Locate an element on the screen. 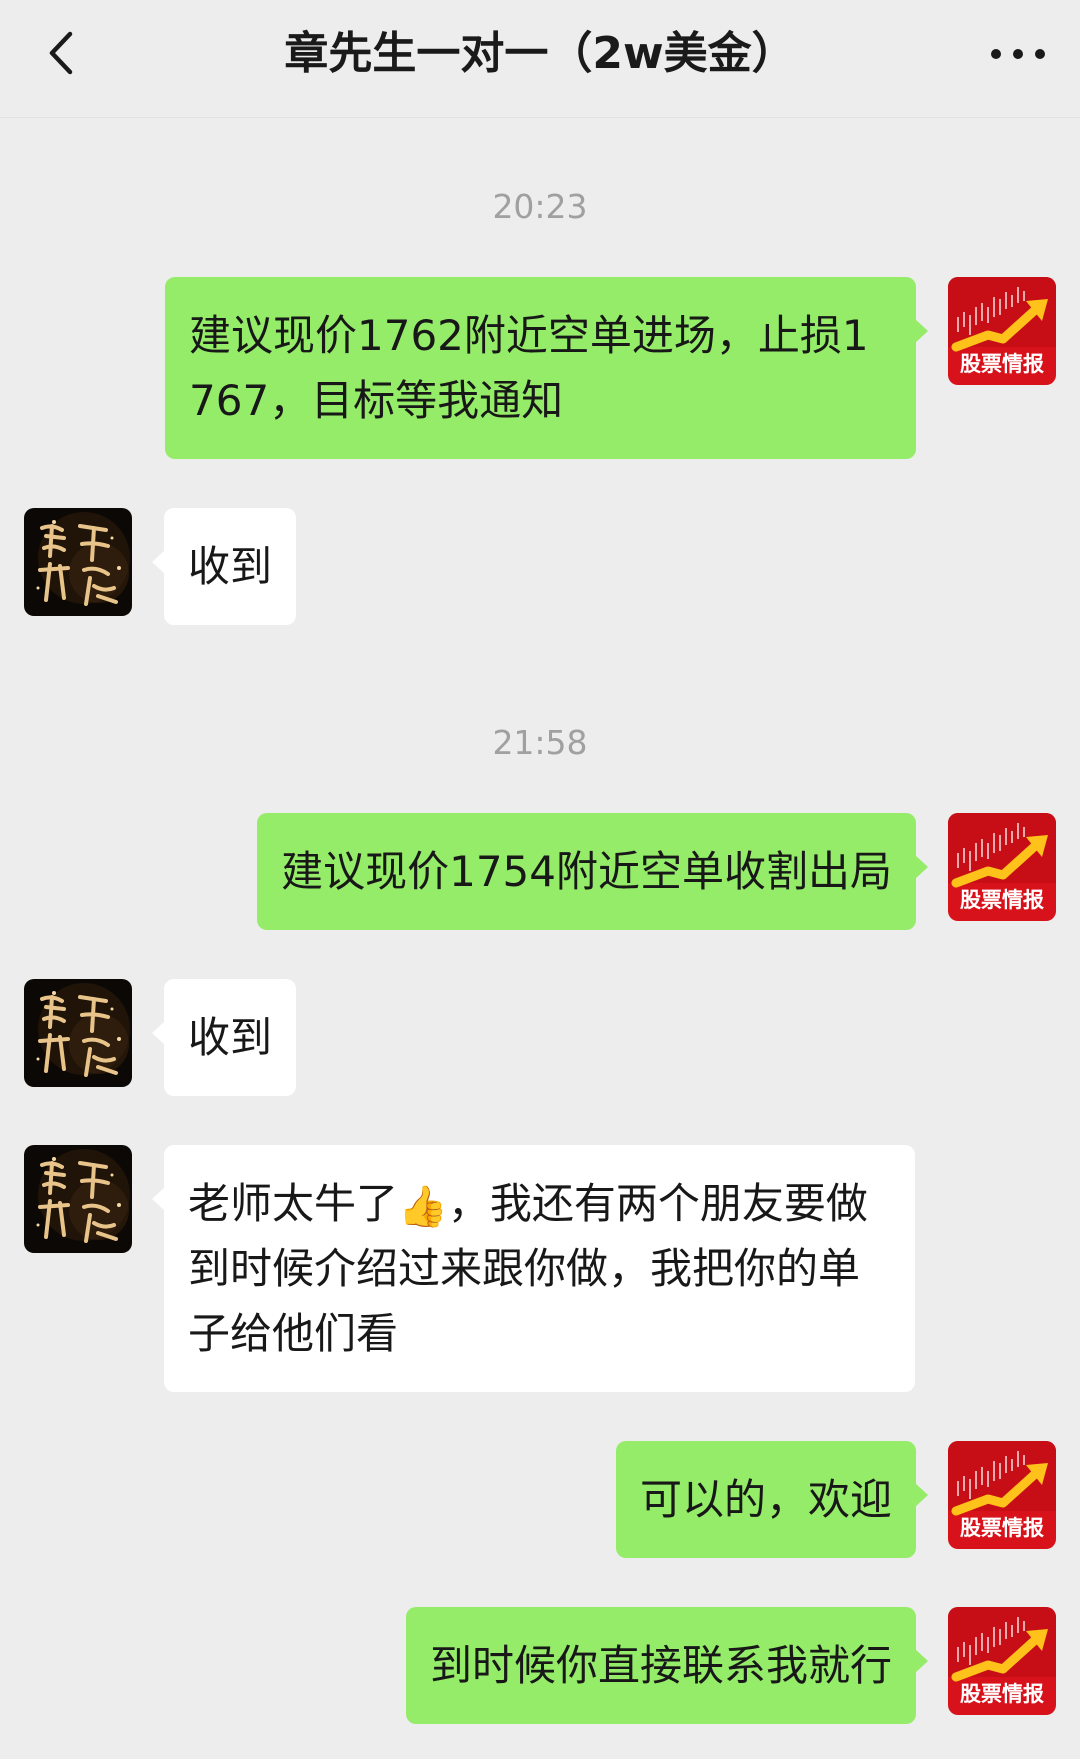  message-bubble-sent: 建议现价1754附近空单收割出局 is located at coordinates (592, 871).